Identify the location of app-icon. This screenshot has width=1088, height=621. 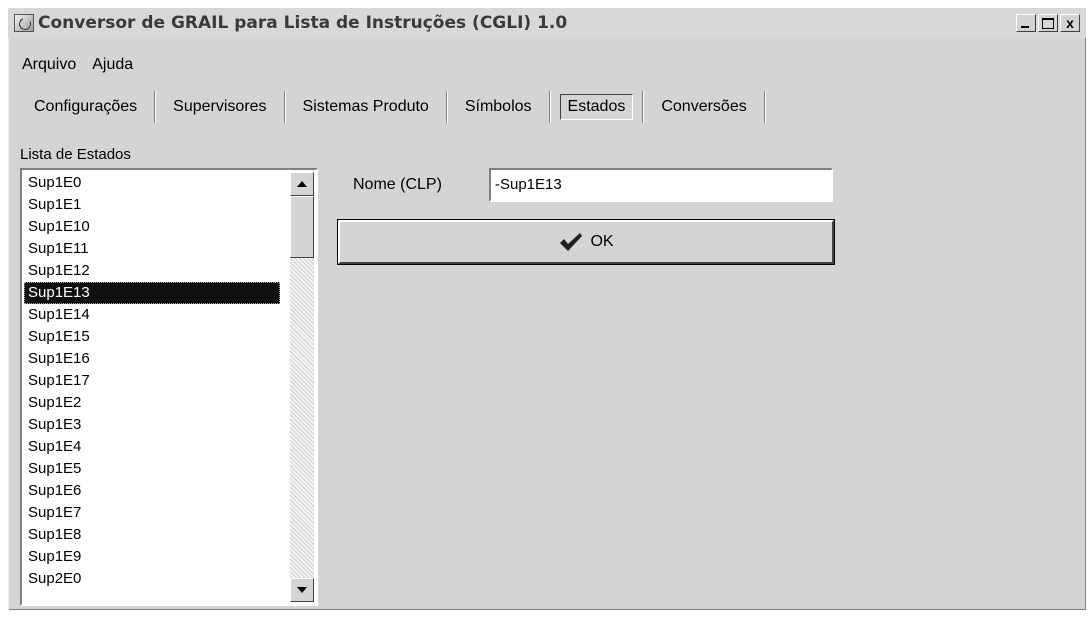
(24, 23).